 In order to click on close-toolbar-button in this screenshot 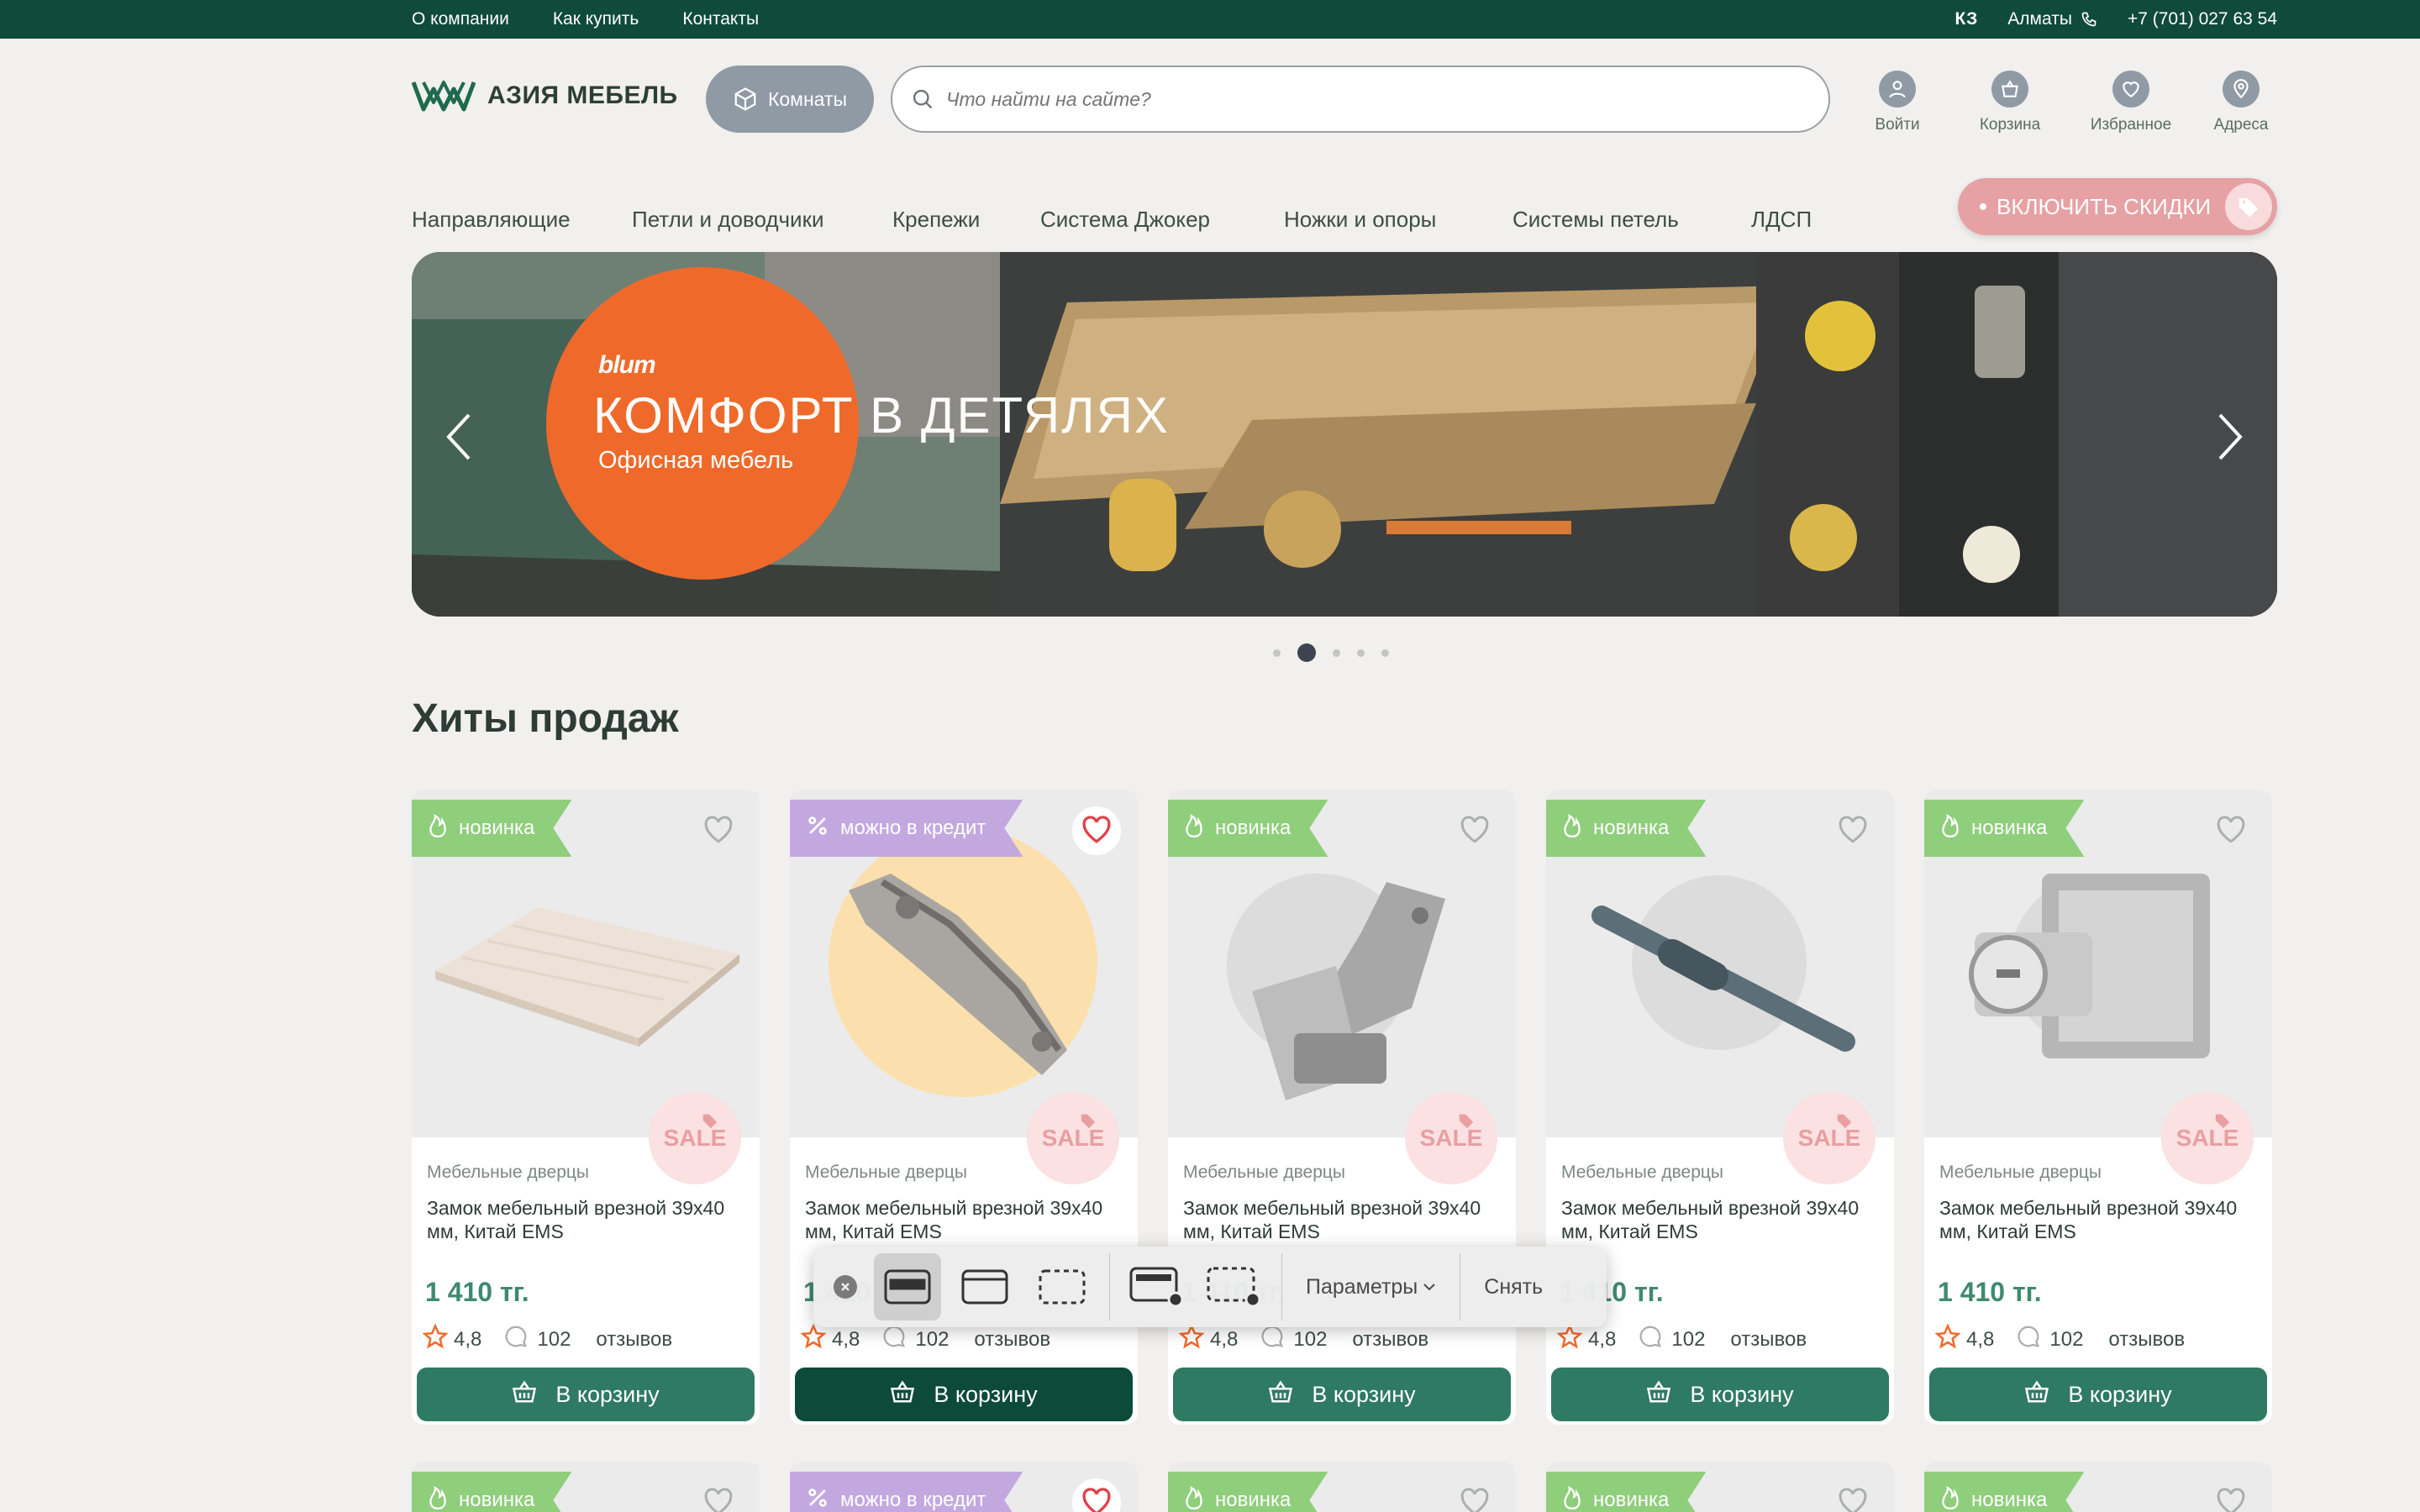, I will do `click(845, 1287)`.